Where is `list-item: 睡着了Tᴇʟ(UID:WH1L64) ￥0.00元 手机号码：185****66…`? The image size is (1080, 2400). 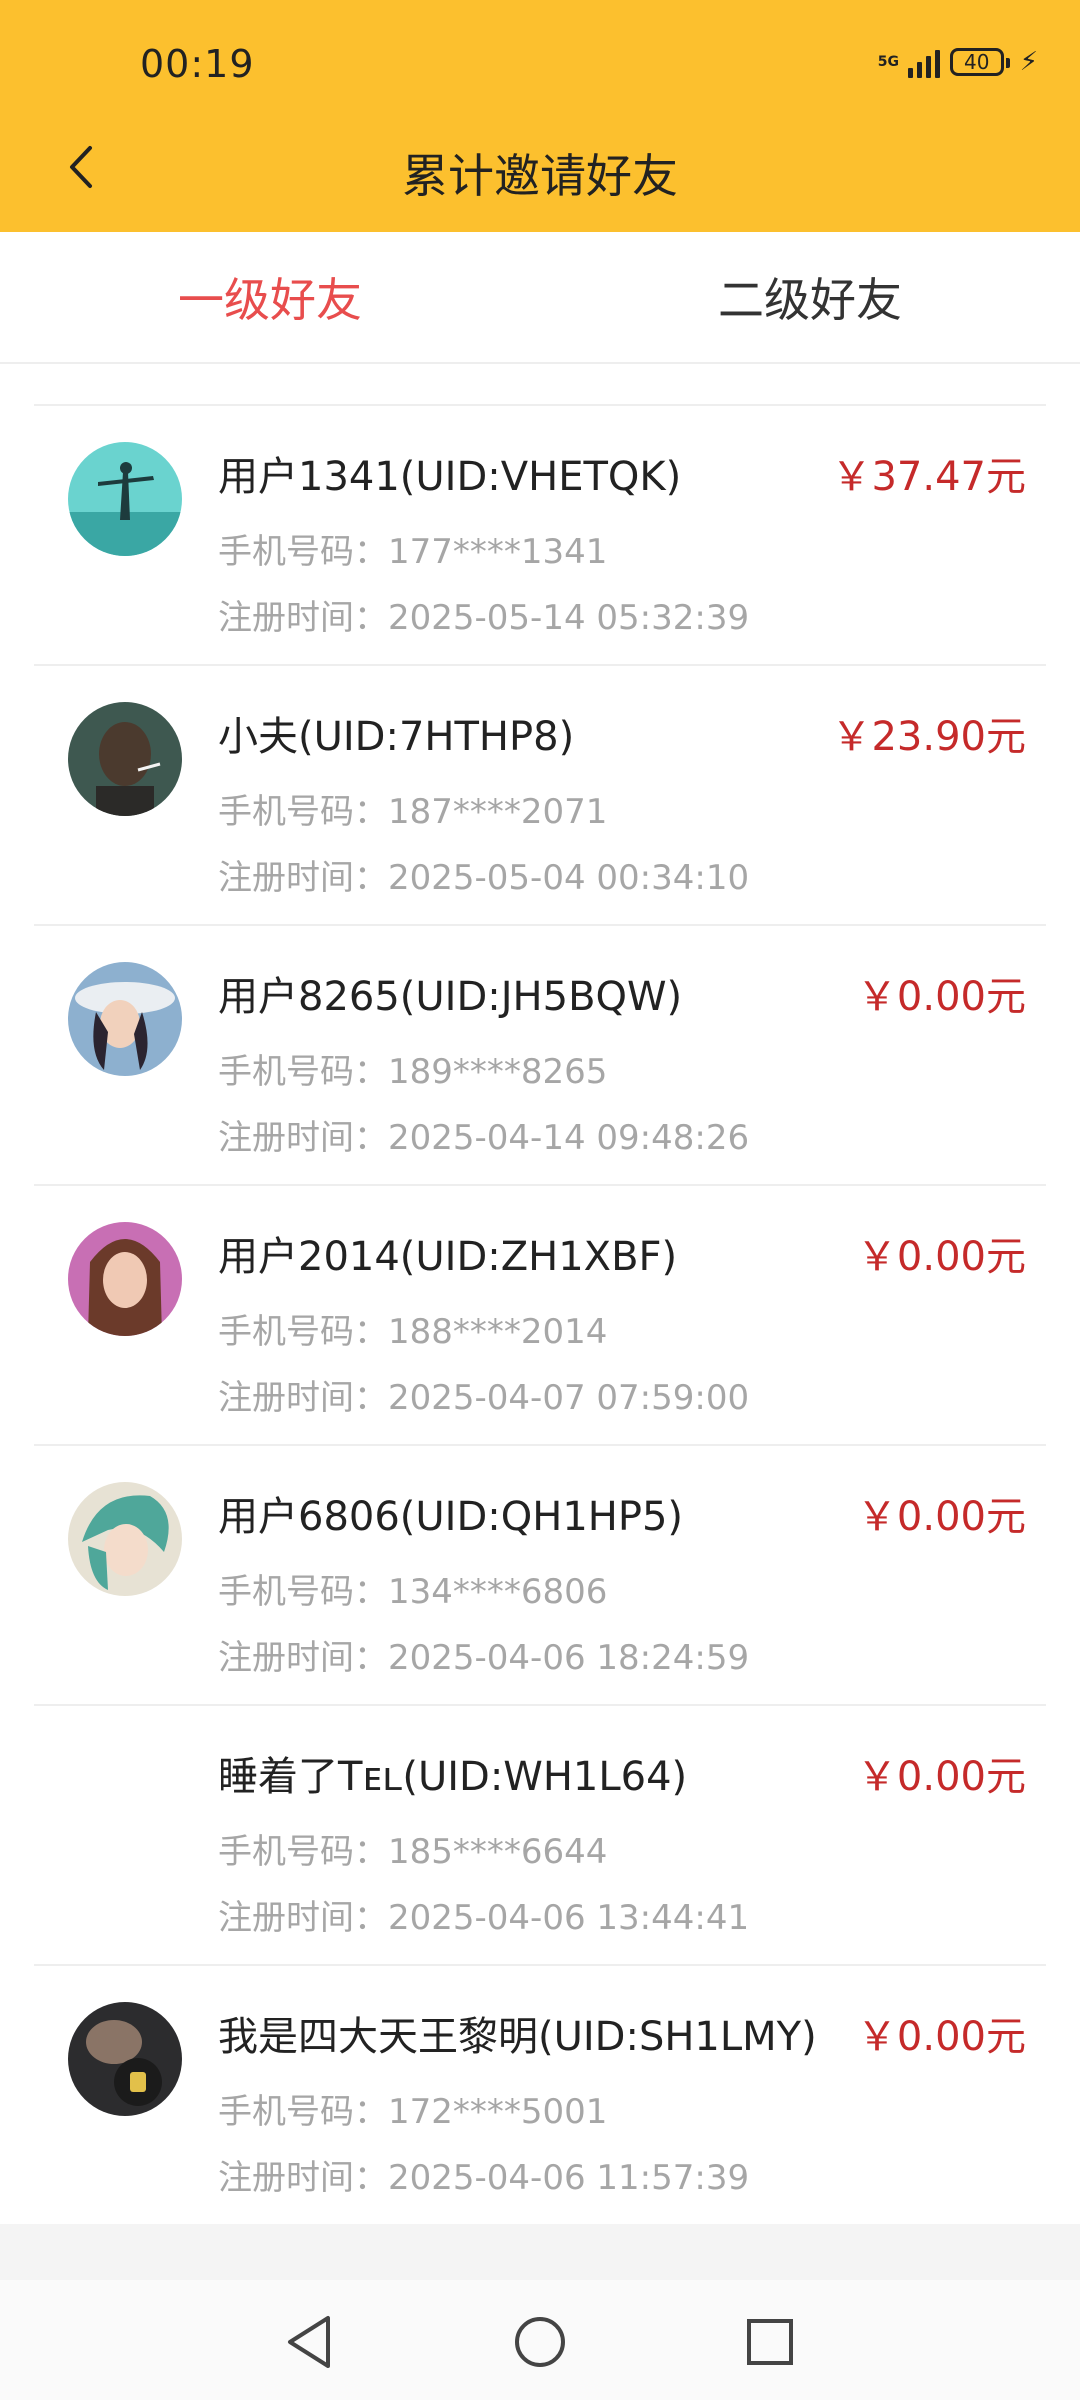
list-item: 睡着了Tᴇʟ(UID:WH1L64) ￥0.00元 手机号码：185****66… is located at coordinates (540, 1834).